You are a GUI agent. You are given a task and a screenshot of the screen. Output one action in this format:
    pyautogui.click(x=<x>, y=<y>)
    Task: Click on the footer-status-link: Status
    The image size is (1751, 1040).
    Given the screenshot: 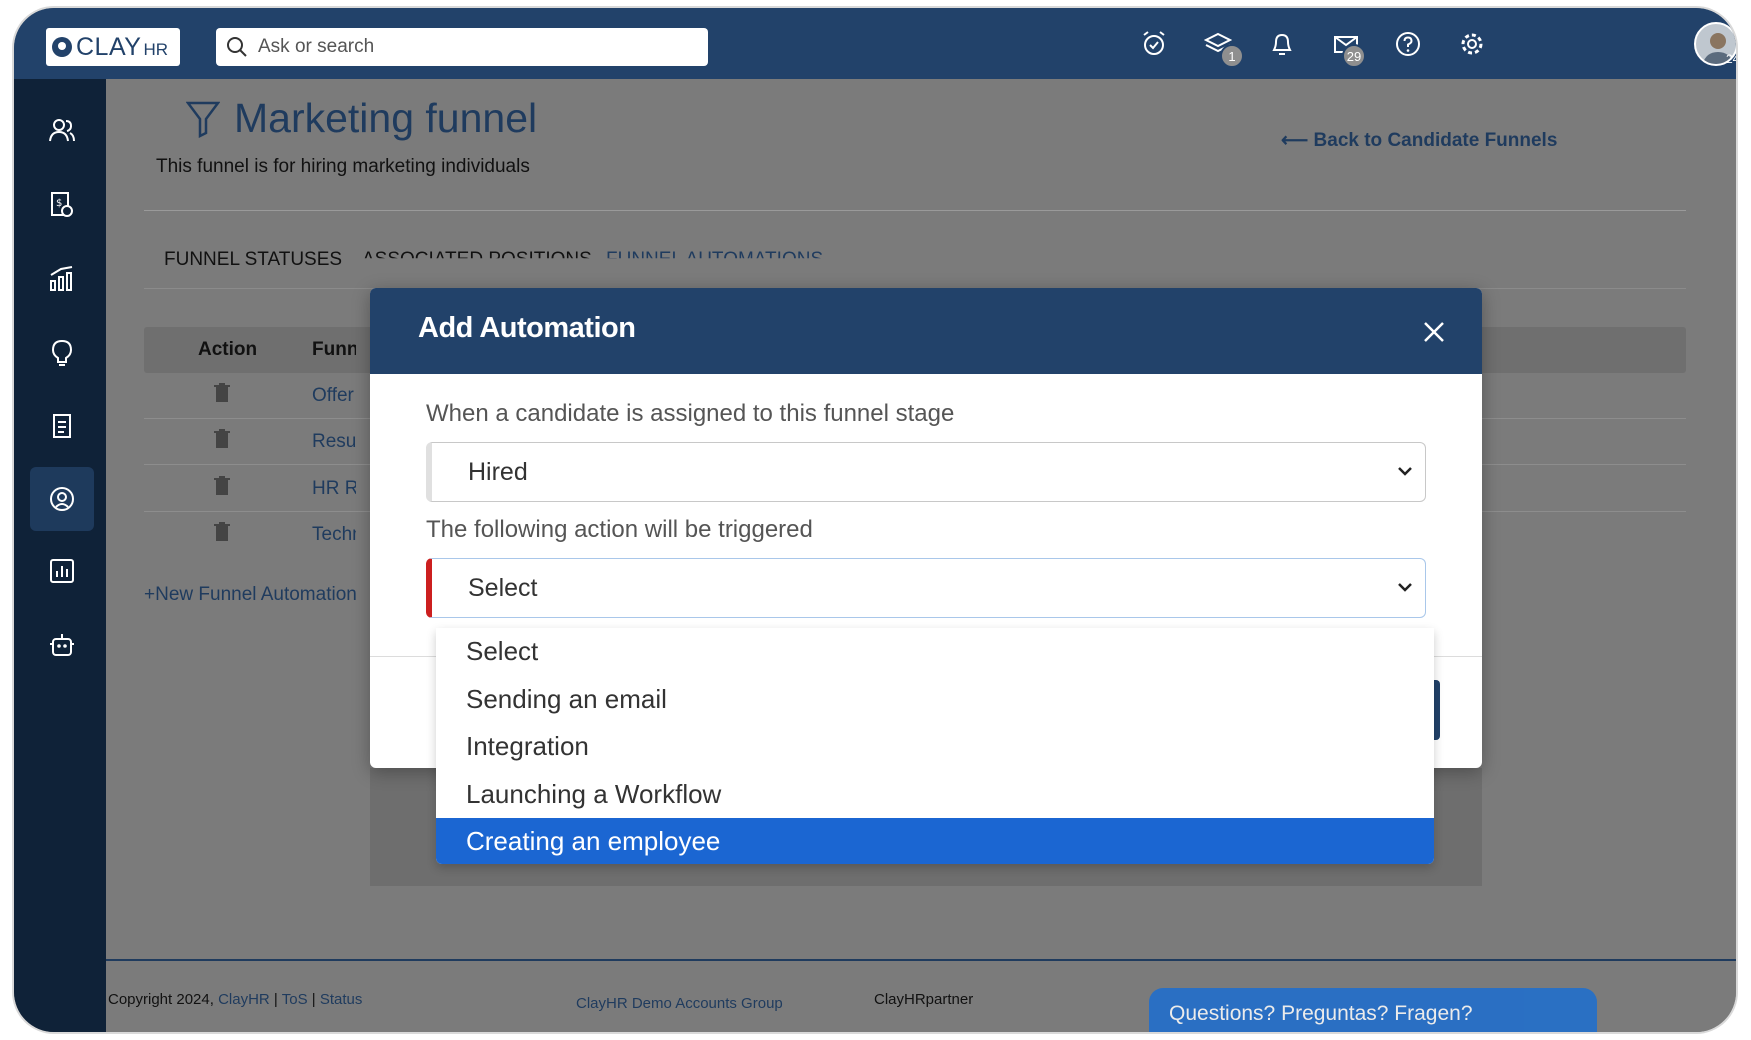 What is the action you would take?
    pyautogui.click(x=341, y=999)
    